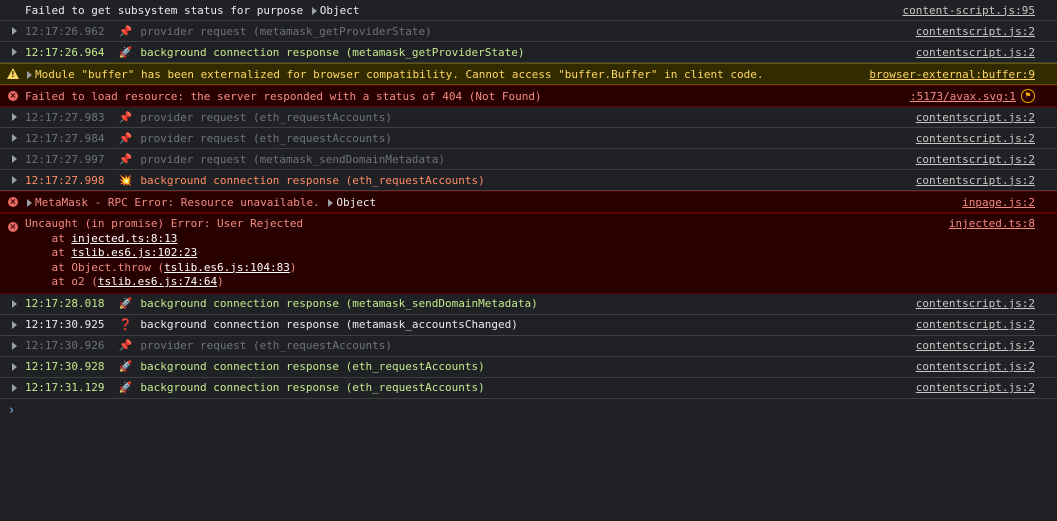 The height and width of the screenshot is (521, 1057). I want to click on stack-frame: at tslib.es6.js:102:23, so click(482, 253).